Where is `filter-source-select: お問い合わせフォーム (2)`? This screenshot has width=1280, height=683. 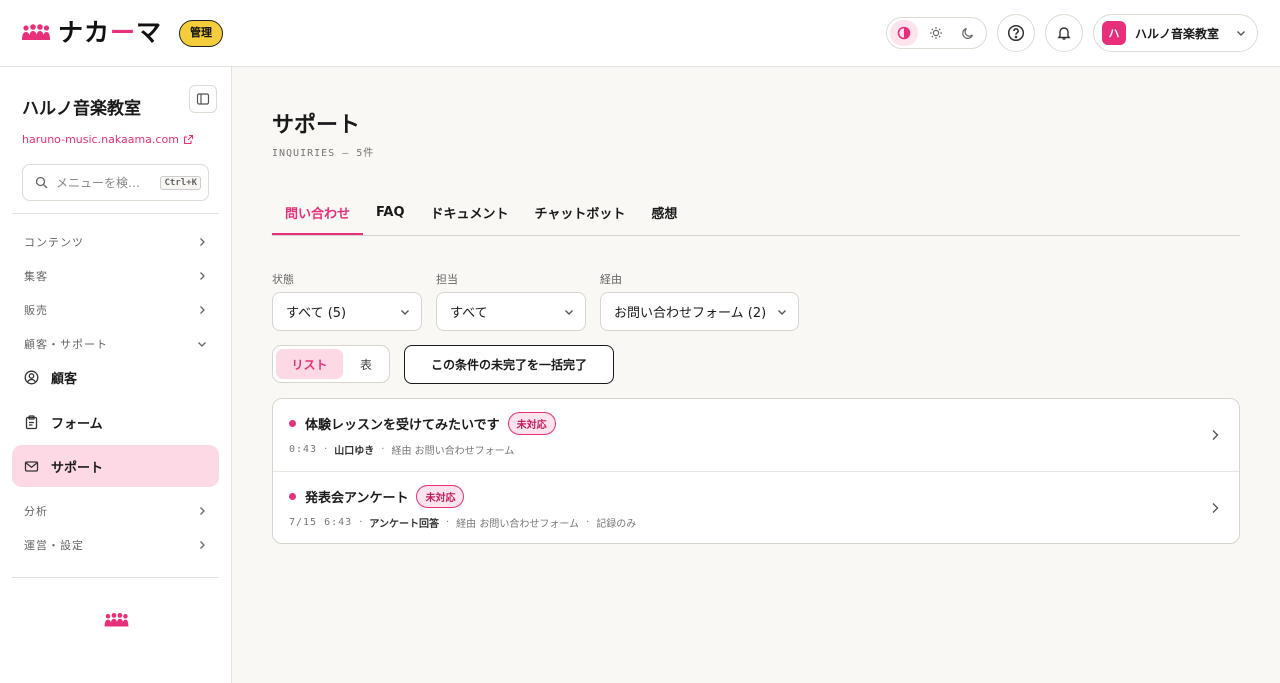
filter-source-select: お問い合わせフォーム (2) is located at coordinates (699, 311).